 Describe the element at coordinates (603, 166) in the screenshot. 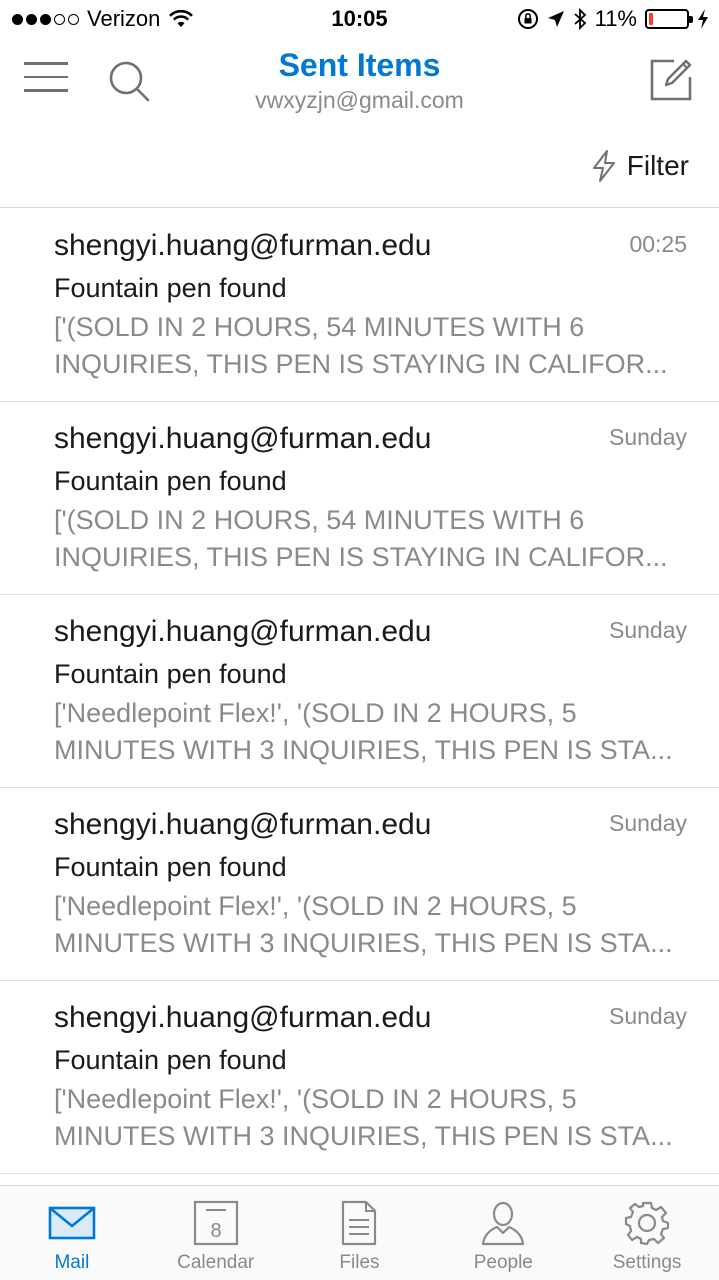

I see `lightning-filter-icon` at that location.